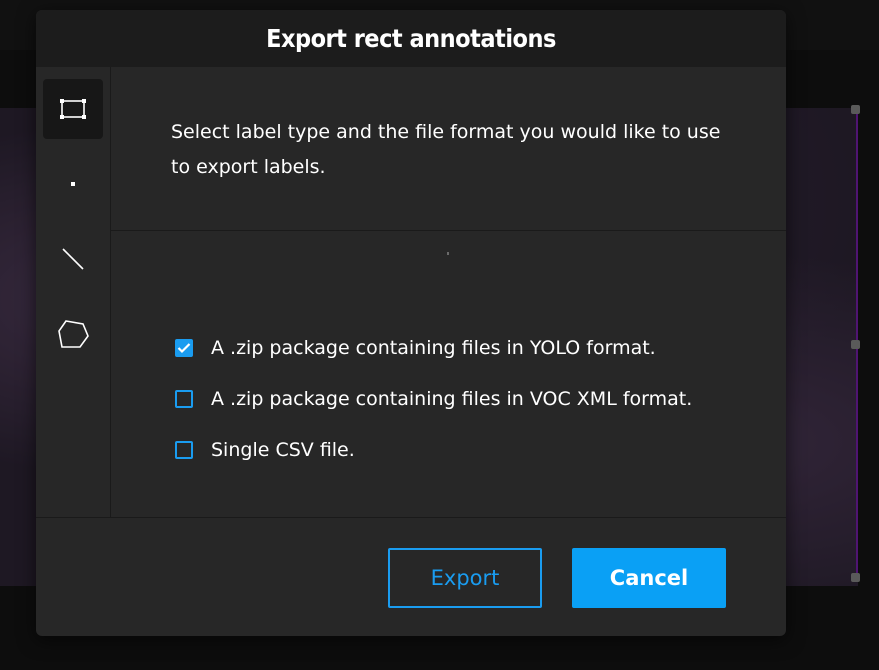  I want to click on option-label: Single CSV file., so click(283, 449).